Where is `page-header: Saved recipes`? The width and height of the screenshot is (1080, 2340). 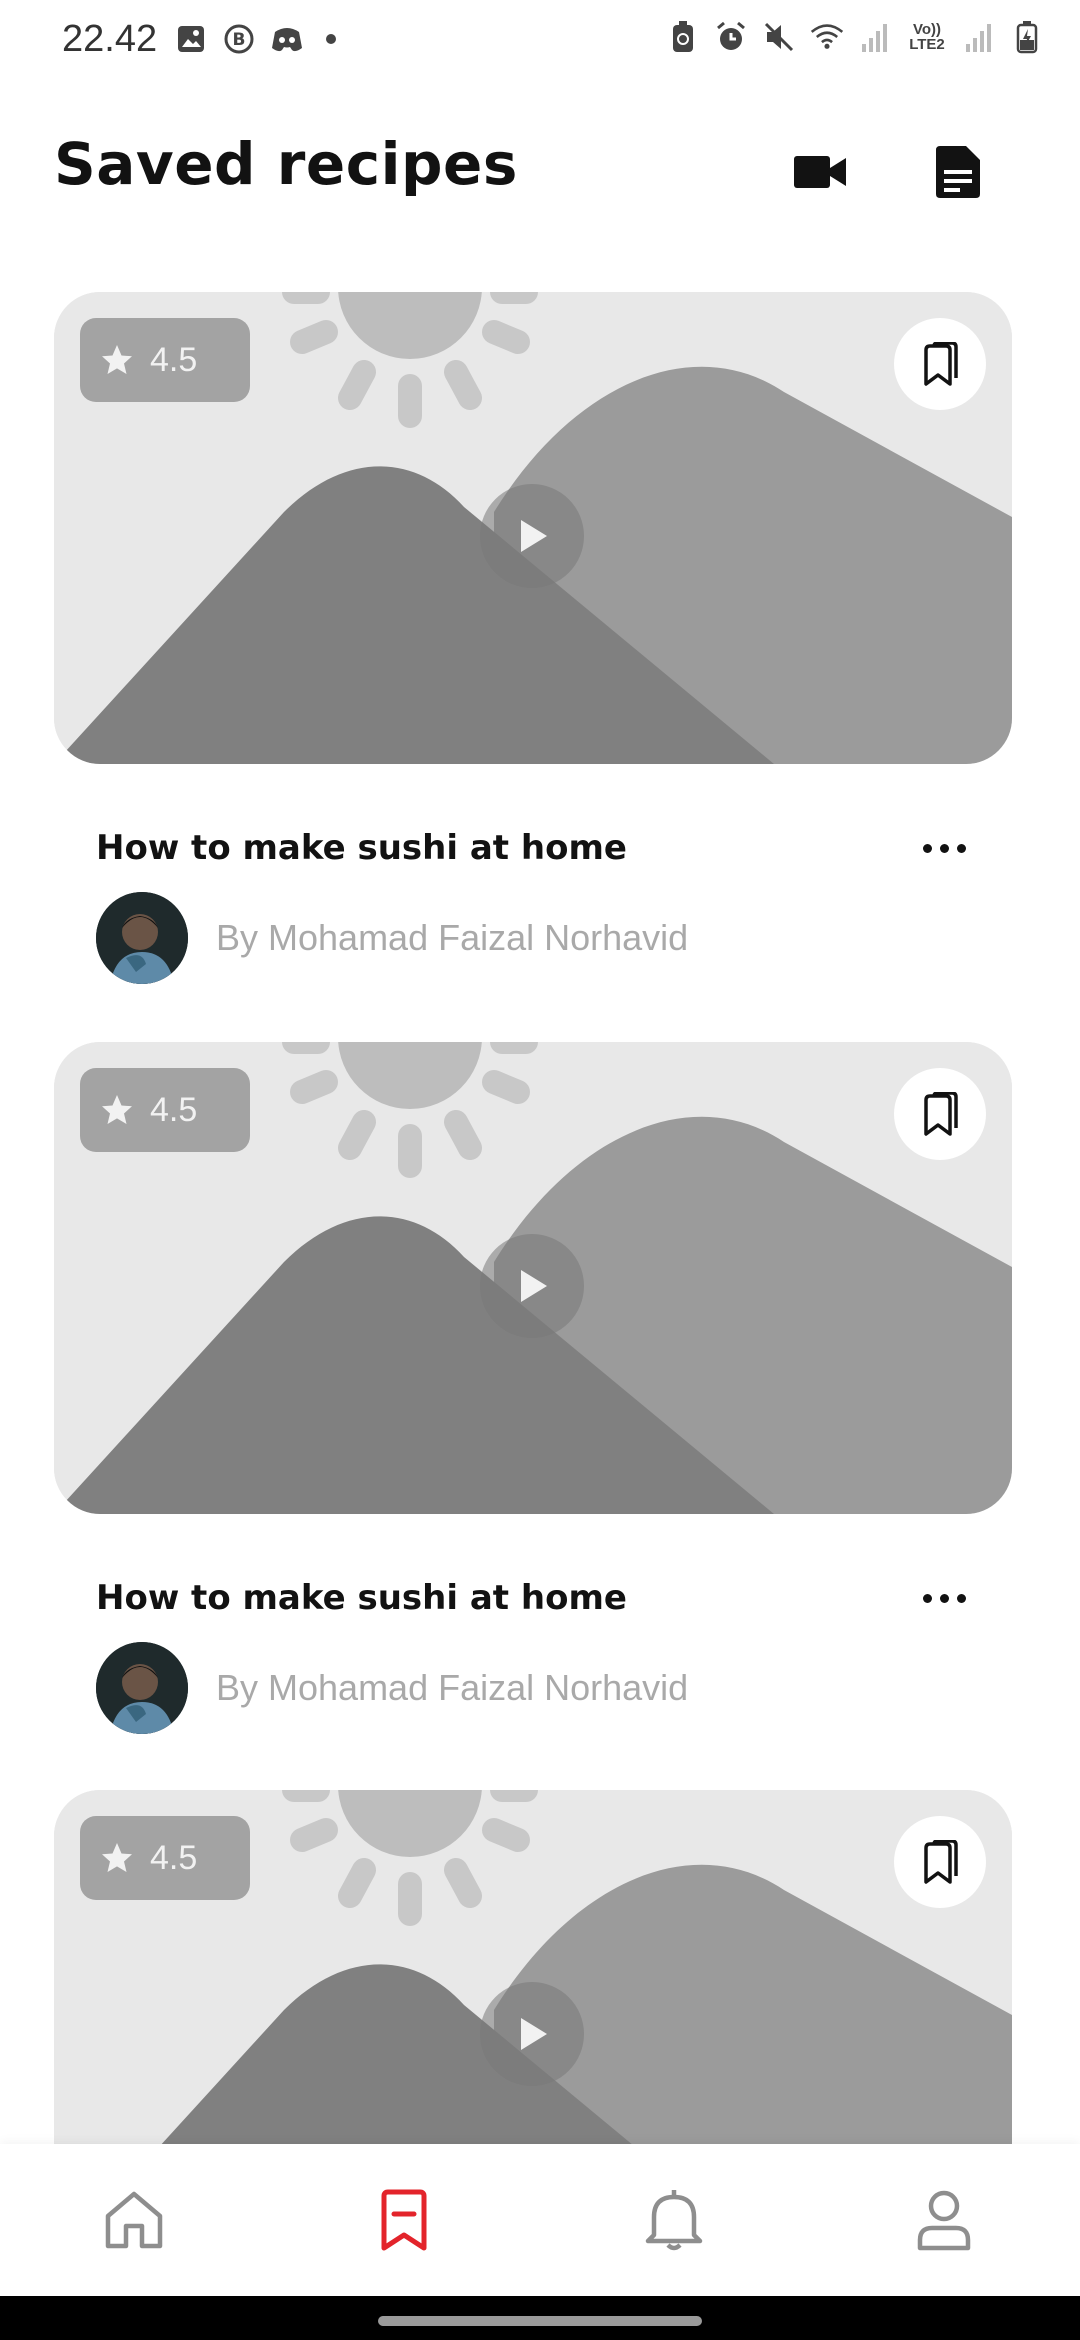 page-header: Saved recipes is located at coordinates (540, 170).